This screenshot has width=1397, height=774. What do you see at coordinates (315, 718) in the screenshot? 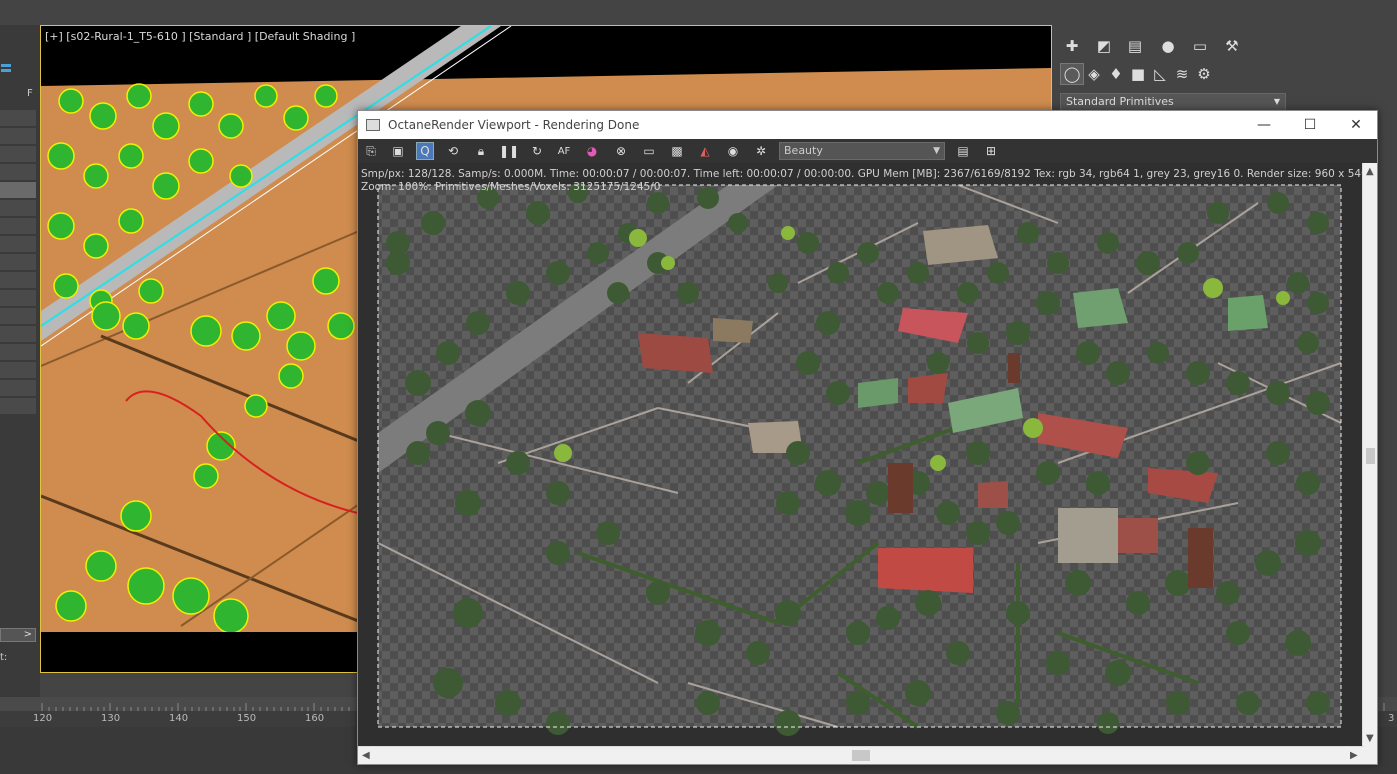
I see `tick-label: 160` at bounding box center [315, 718].